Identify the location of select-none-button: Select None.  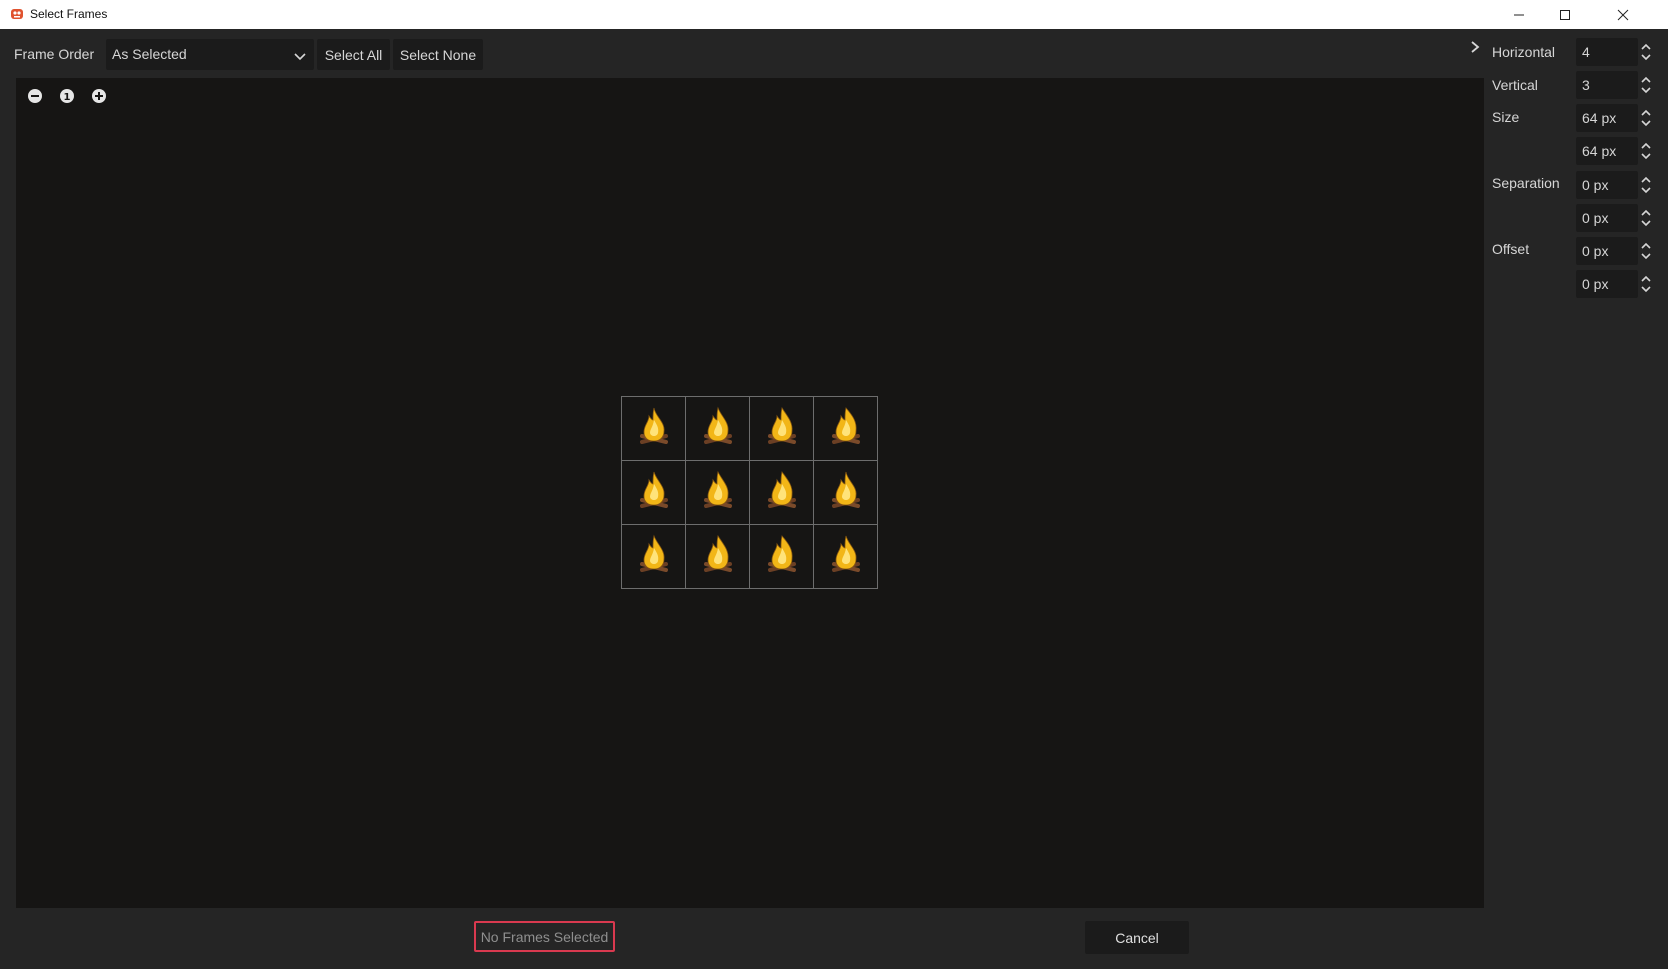
(438, 54).